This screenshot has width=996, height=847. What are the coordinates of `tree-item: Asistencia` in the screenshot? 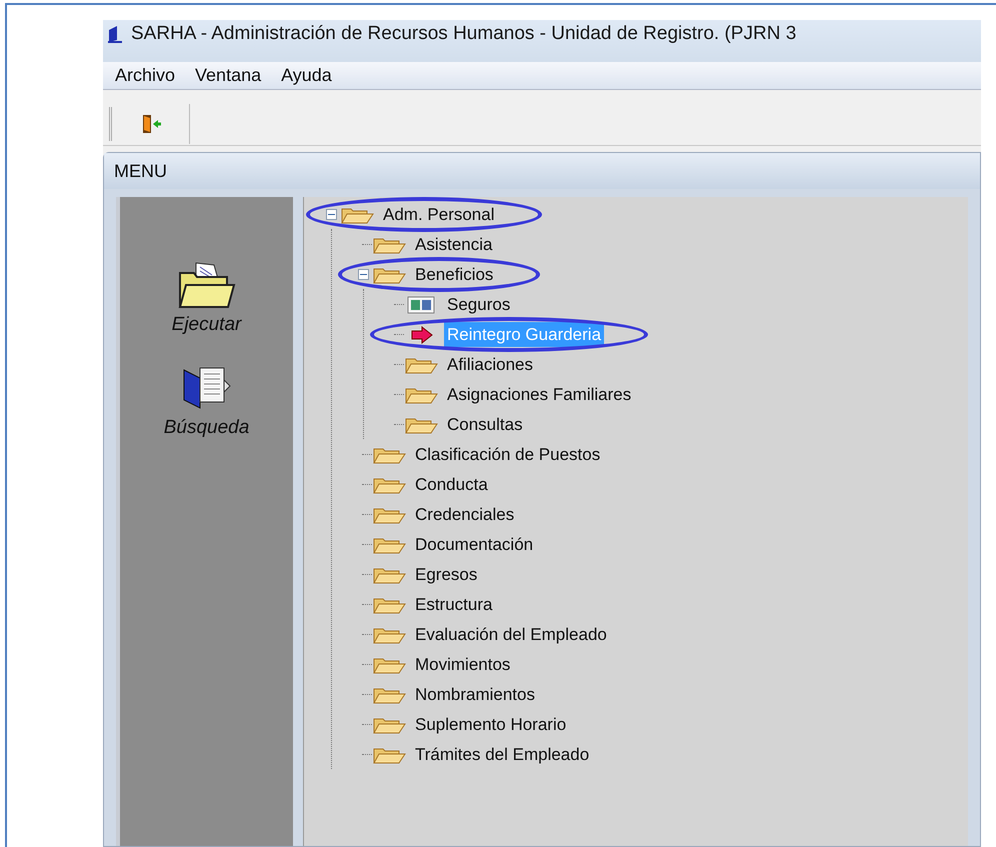 It's located at (454, 245).